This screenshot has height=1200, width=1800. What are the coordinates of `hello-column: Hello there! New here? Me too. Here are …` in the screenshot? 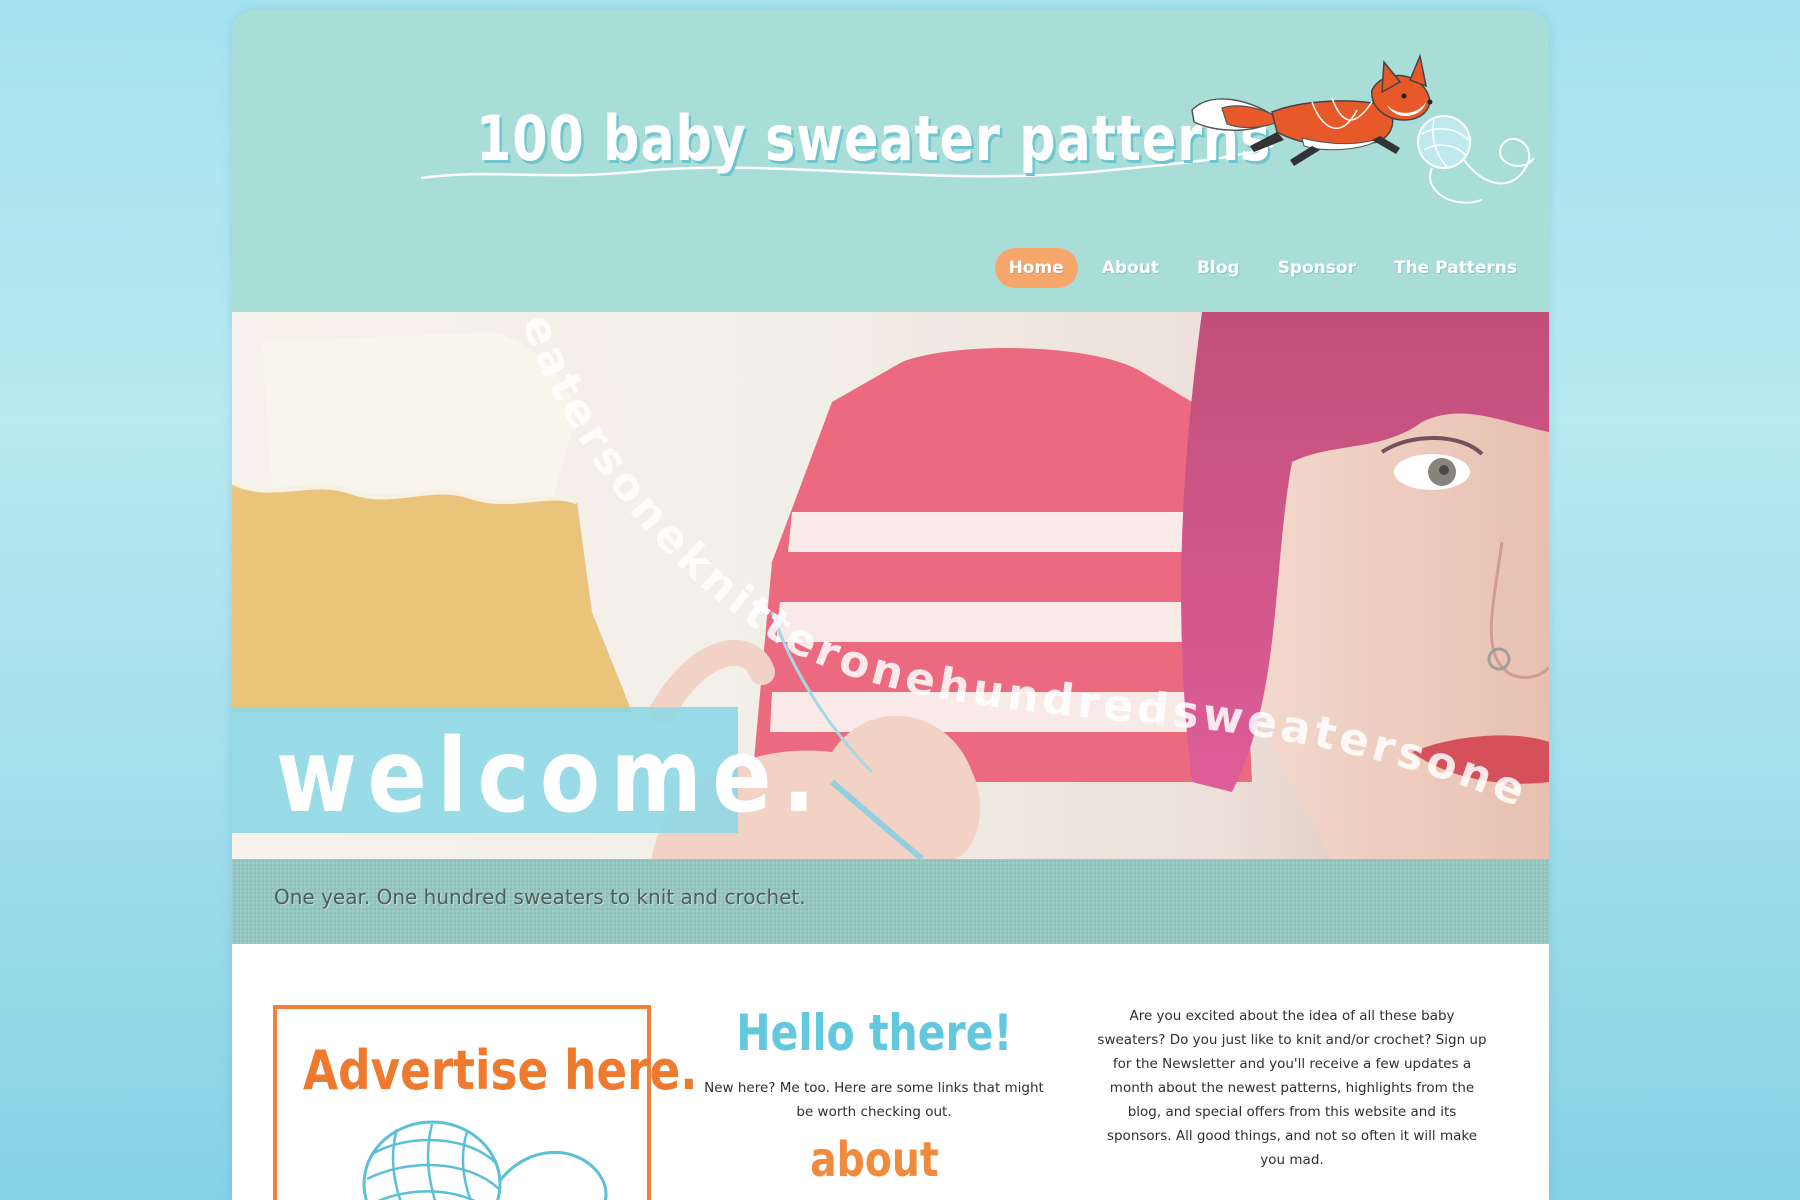 It's located at (874, 1095).